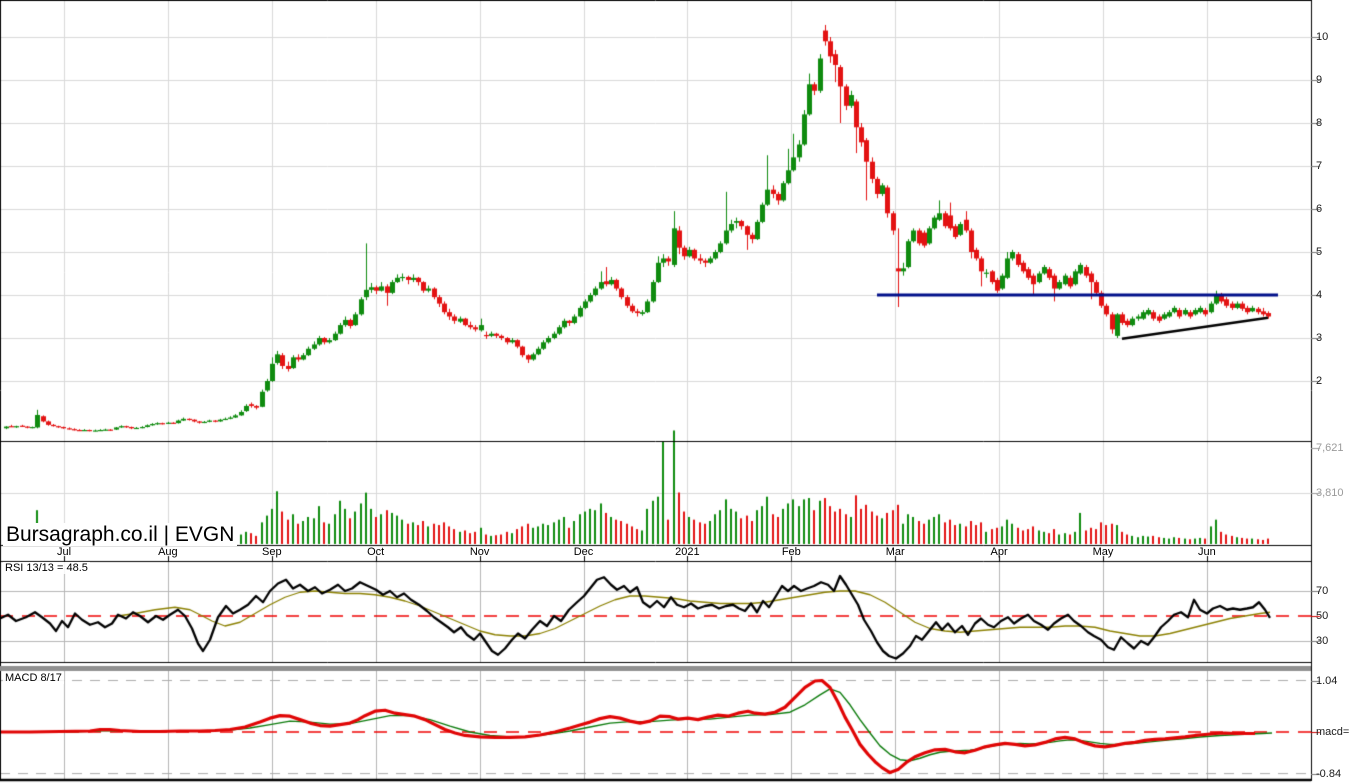 The height and width of the screenshot is (784, 1349). What do you see at coordinates (1319, 252) in the screenshot?
I see `price-tick-5: 5` at bounding box center [1319, 252].